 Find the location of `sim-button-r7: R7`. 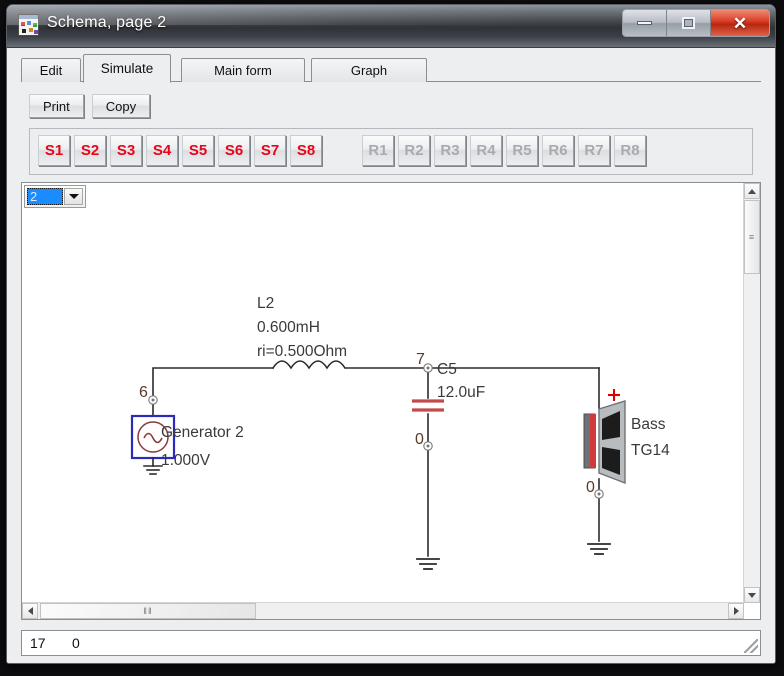

sim-button-r7: R7 is located at coordinates (594, 150).